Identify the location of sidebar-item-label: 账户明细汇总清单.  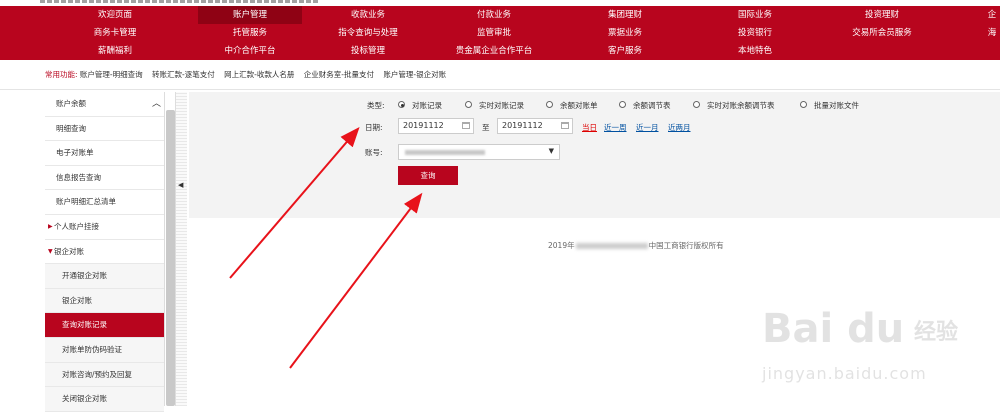
(86, 202).